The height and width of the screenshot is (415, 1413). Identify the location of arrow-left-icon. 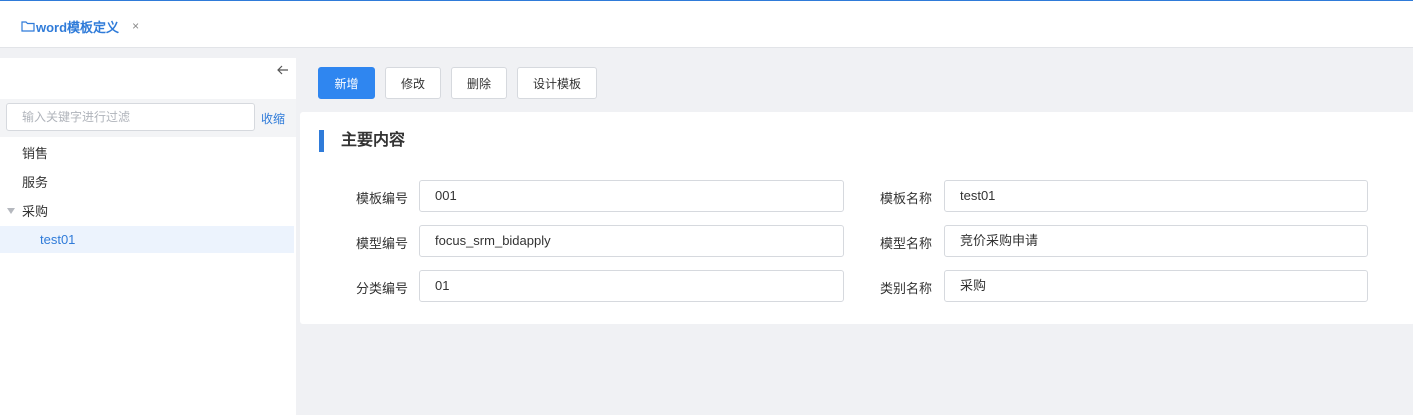
(283, 70).